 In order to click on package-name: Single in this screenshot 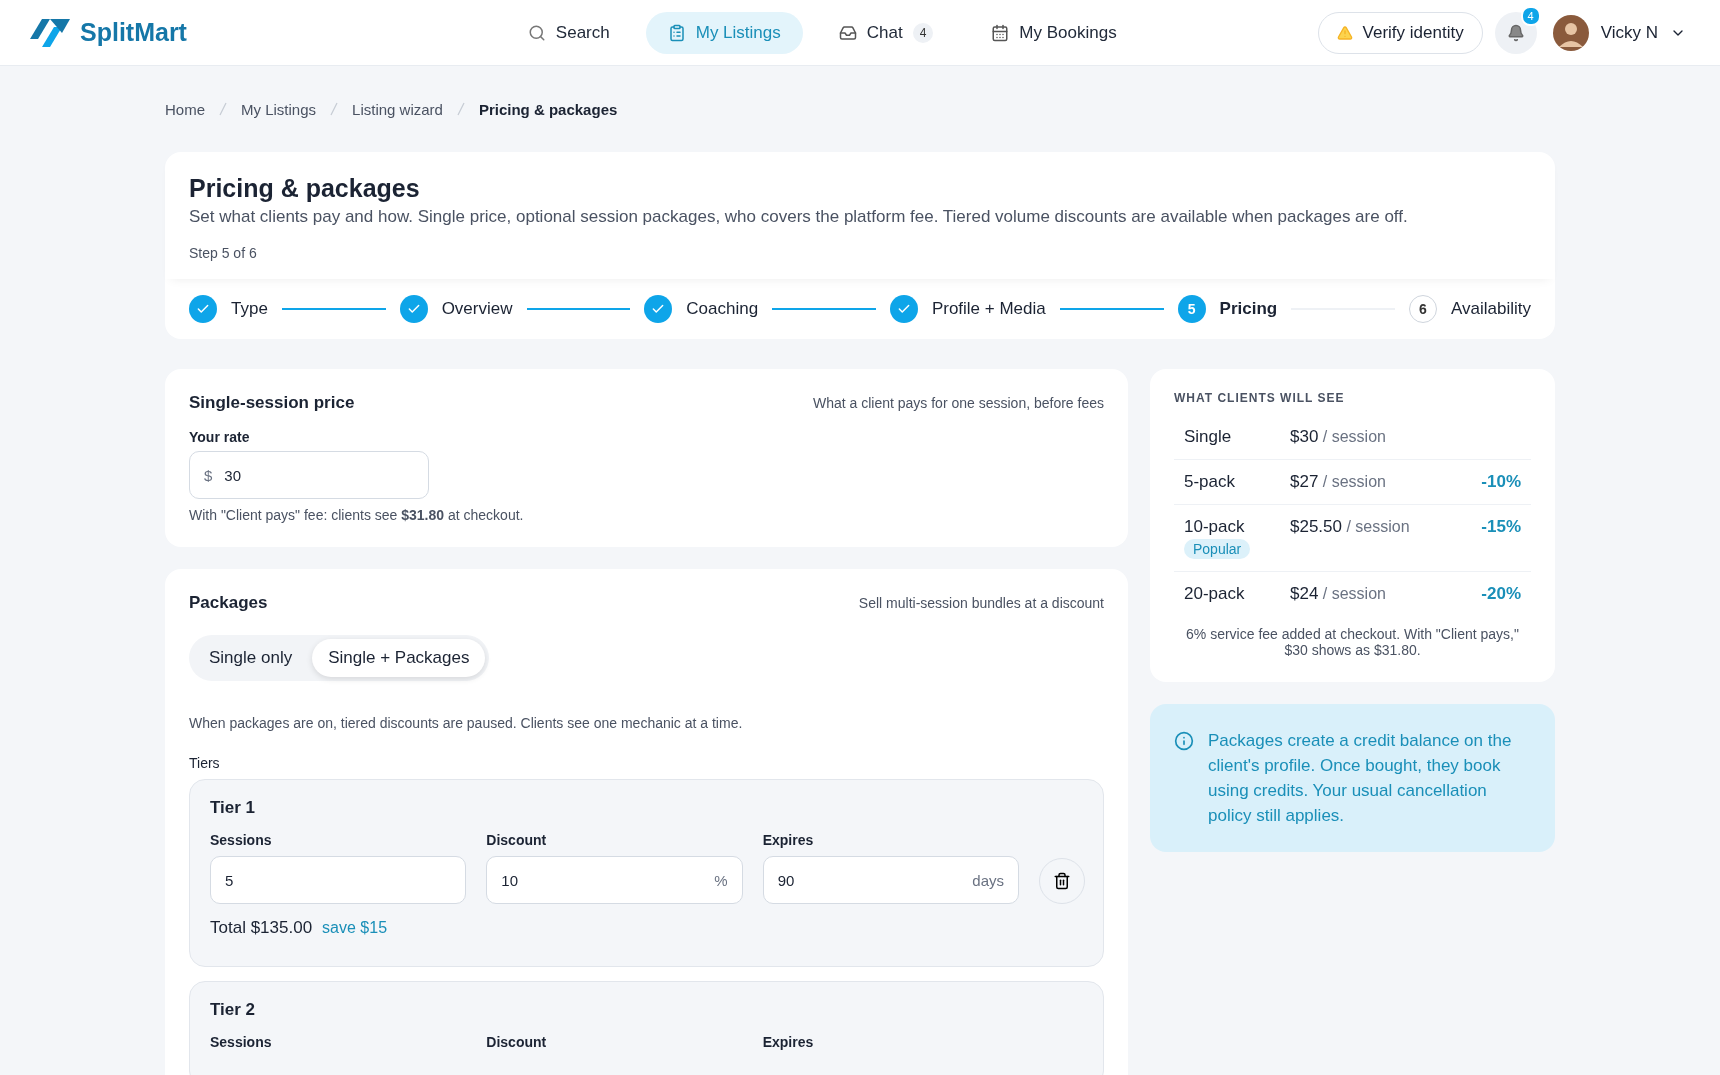, I will do `click(1208, 436)`.